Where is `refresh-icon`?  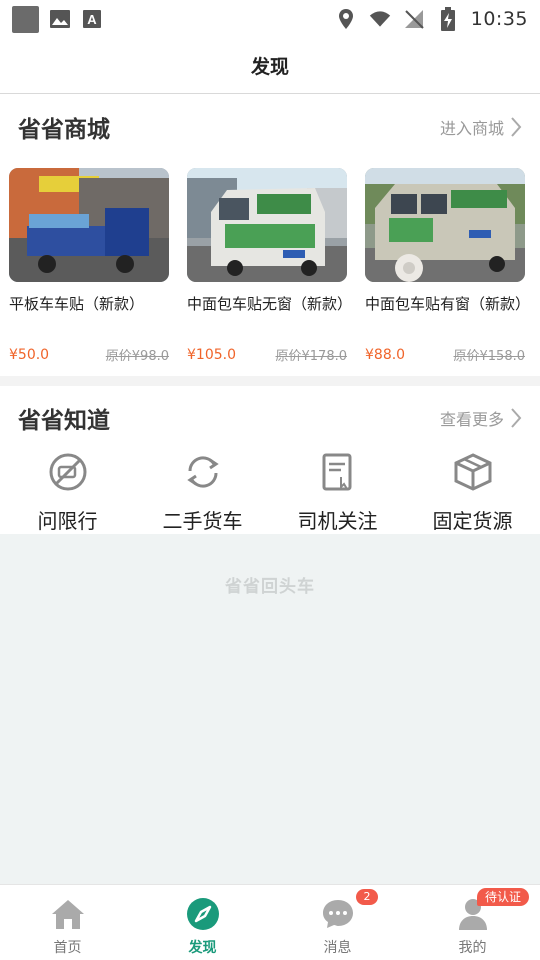
refresh-icon is located at coordinates (203, 471).